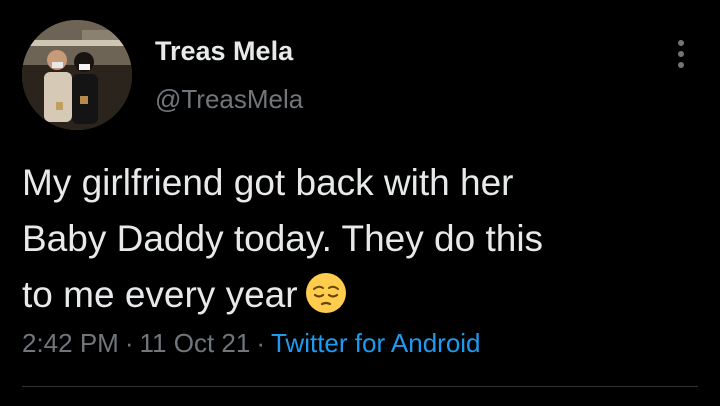 The image size is (720, 406). Describe the element at coordinates (283, 238) in the screenshot. I see `tweet-text-line: Baby Daddy today. They do this` at that location.